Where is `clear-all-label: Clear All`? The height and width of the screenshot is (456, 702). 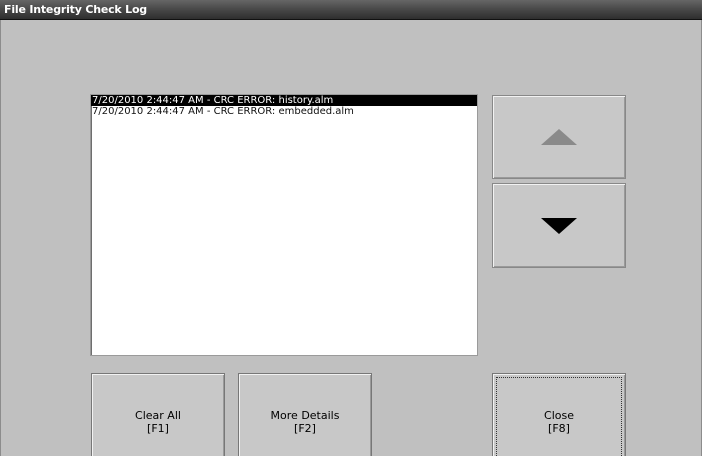 clear-all-label: Clear All is located at coordinates (158, 415).